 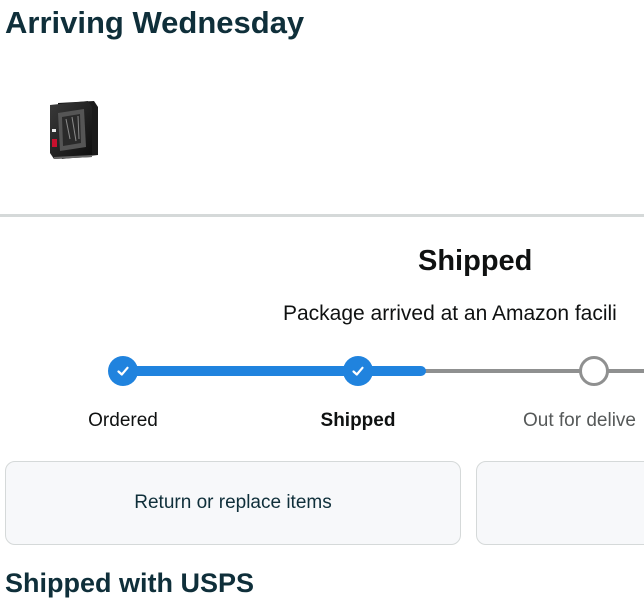 I want to click on step-label-shipped: Shipped, so click(x=358, y=420).